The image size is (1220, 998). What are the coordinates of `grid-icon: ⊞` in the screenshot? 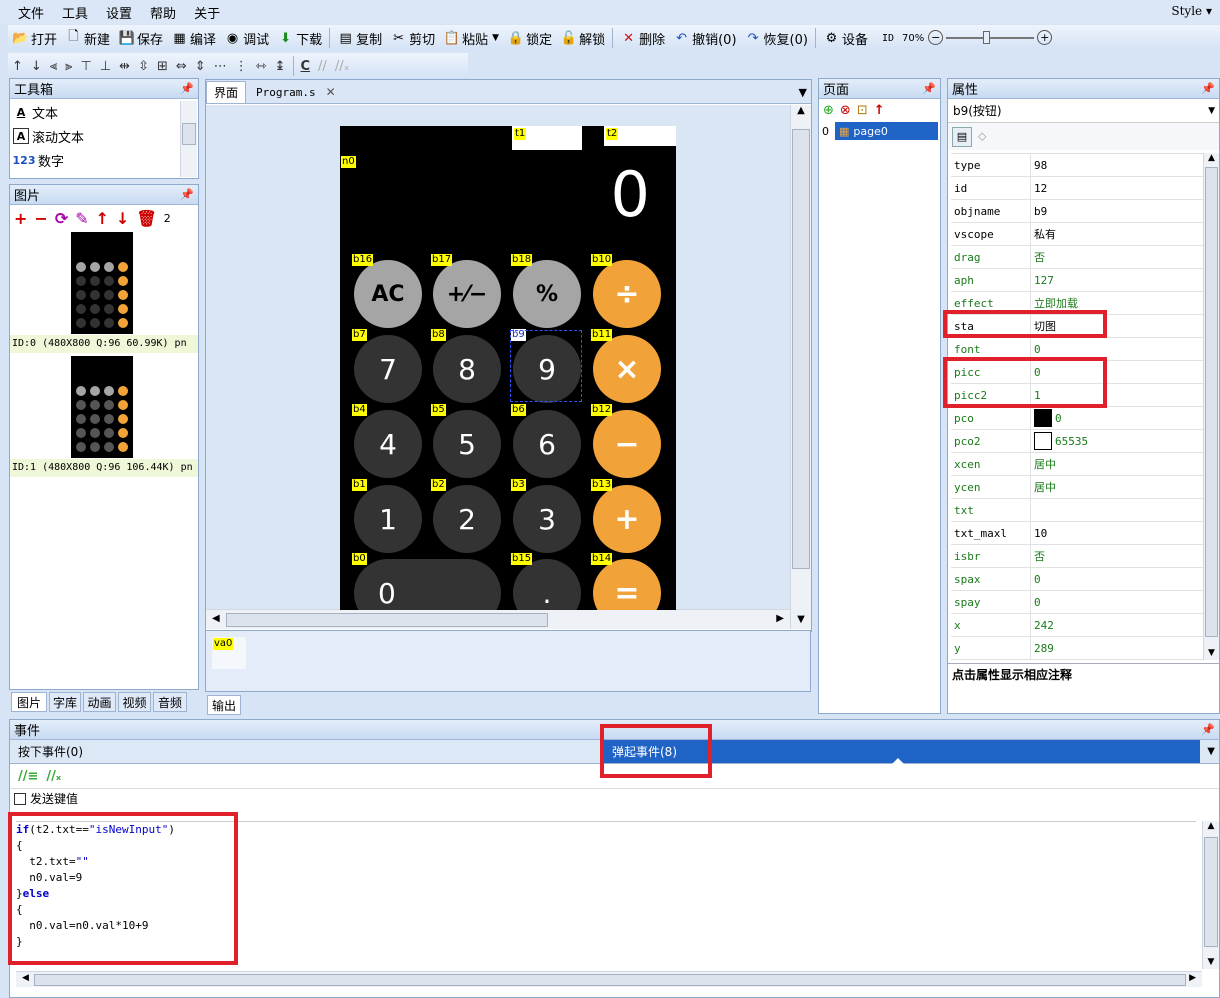 It's located at (162, 66).